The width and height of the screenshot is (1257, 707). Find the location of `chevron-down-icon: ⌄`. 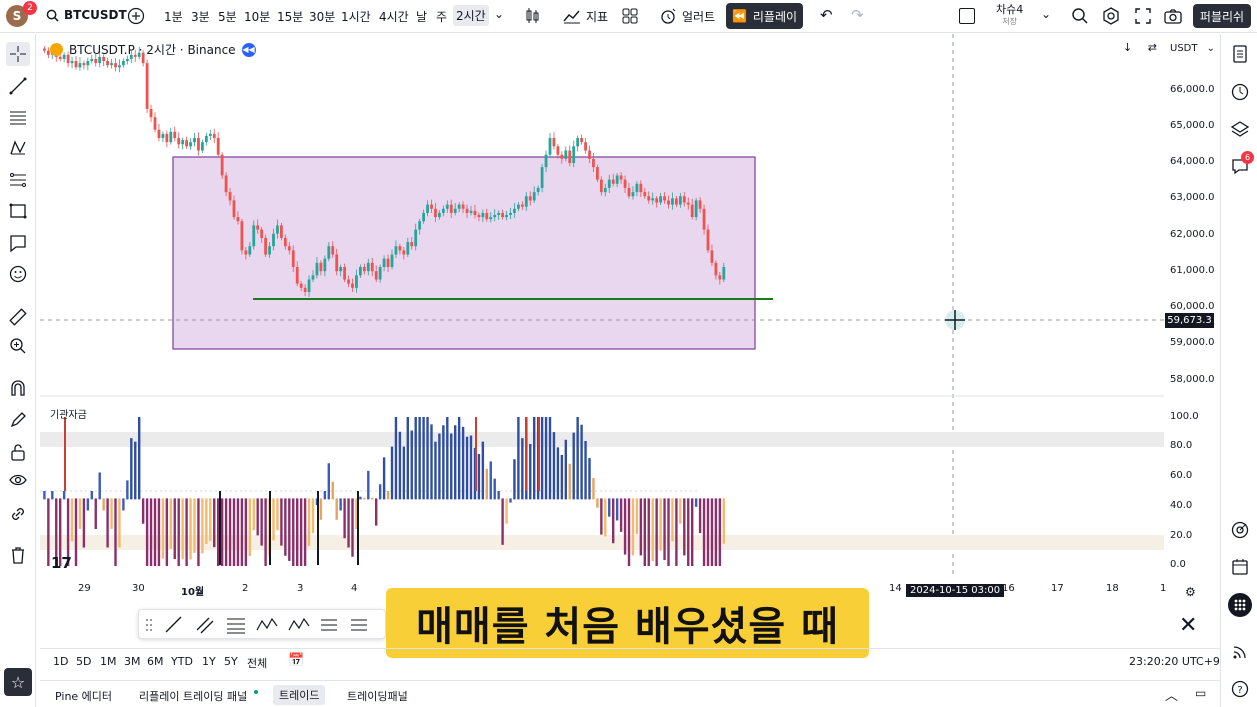

chevron-down-icon: ⌄ is located at coordinates (499, 14).